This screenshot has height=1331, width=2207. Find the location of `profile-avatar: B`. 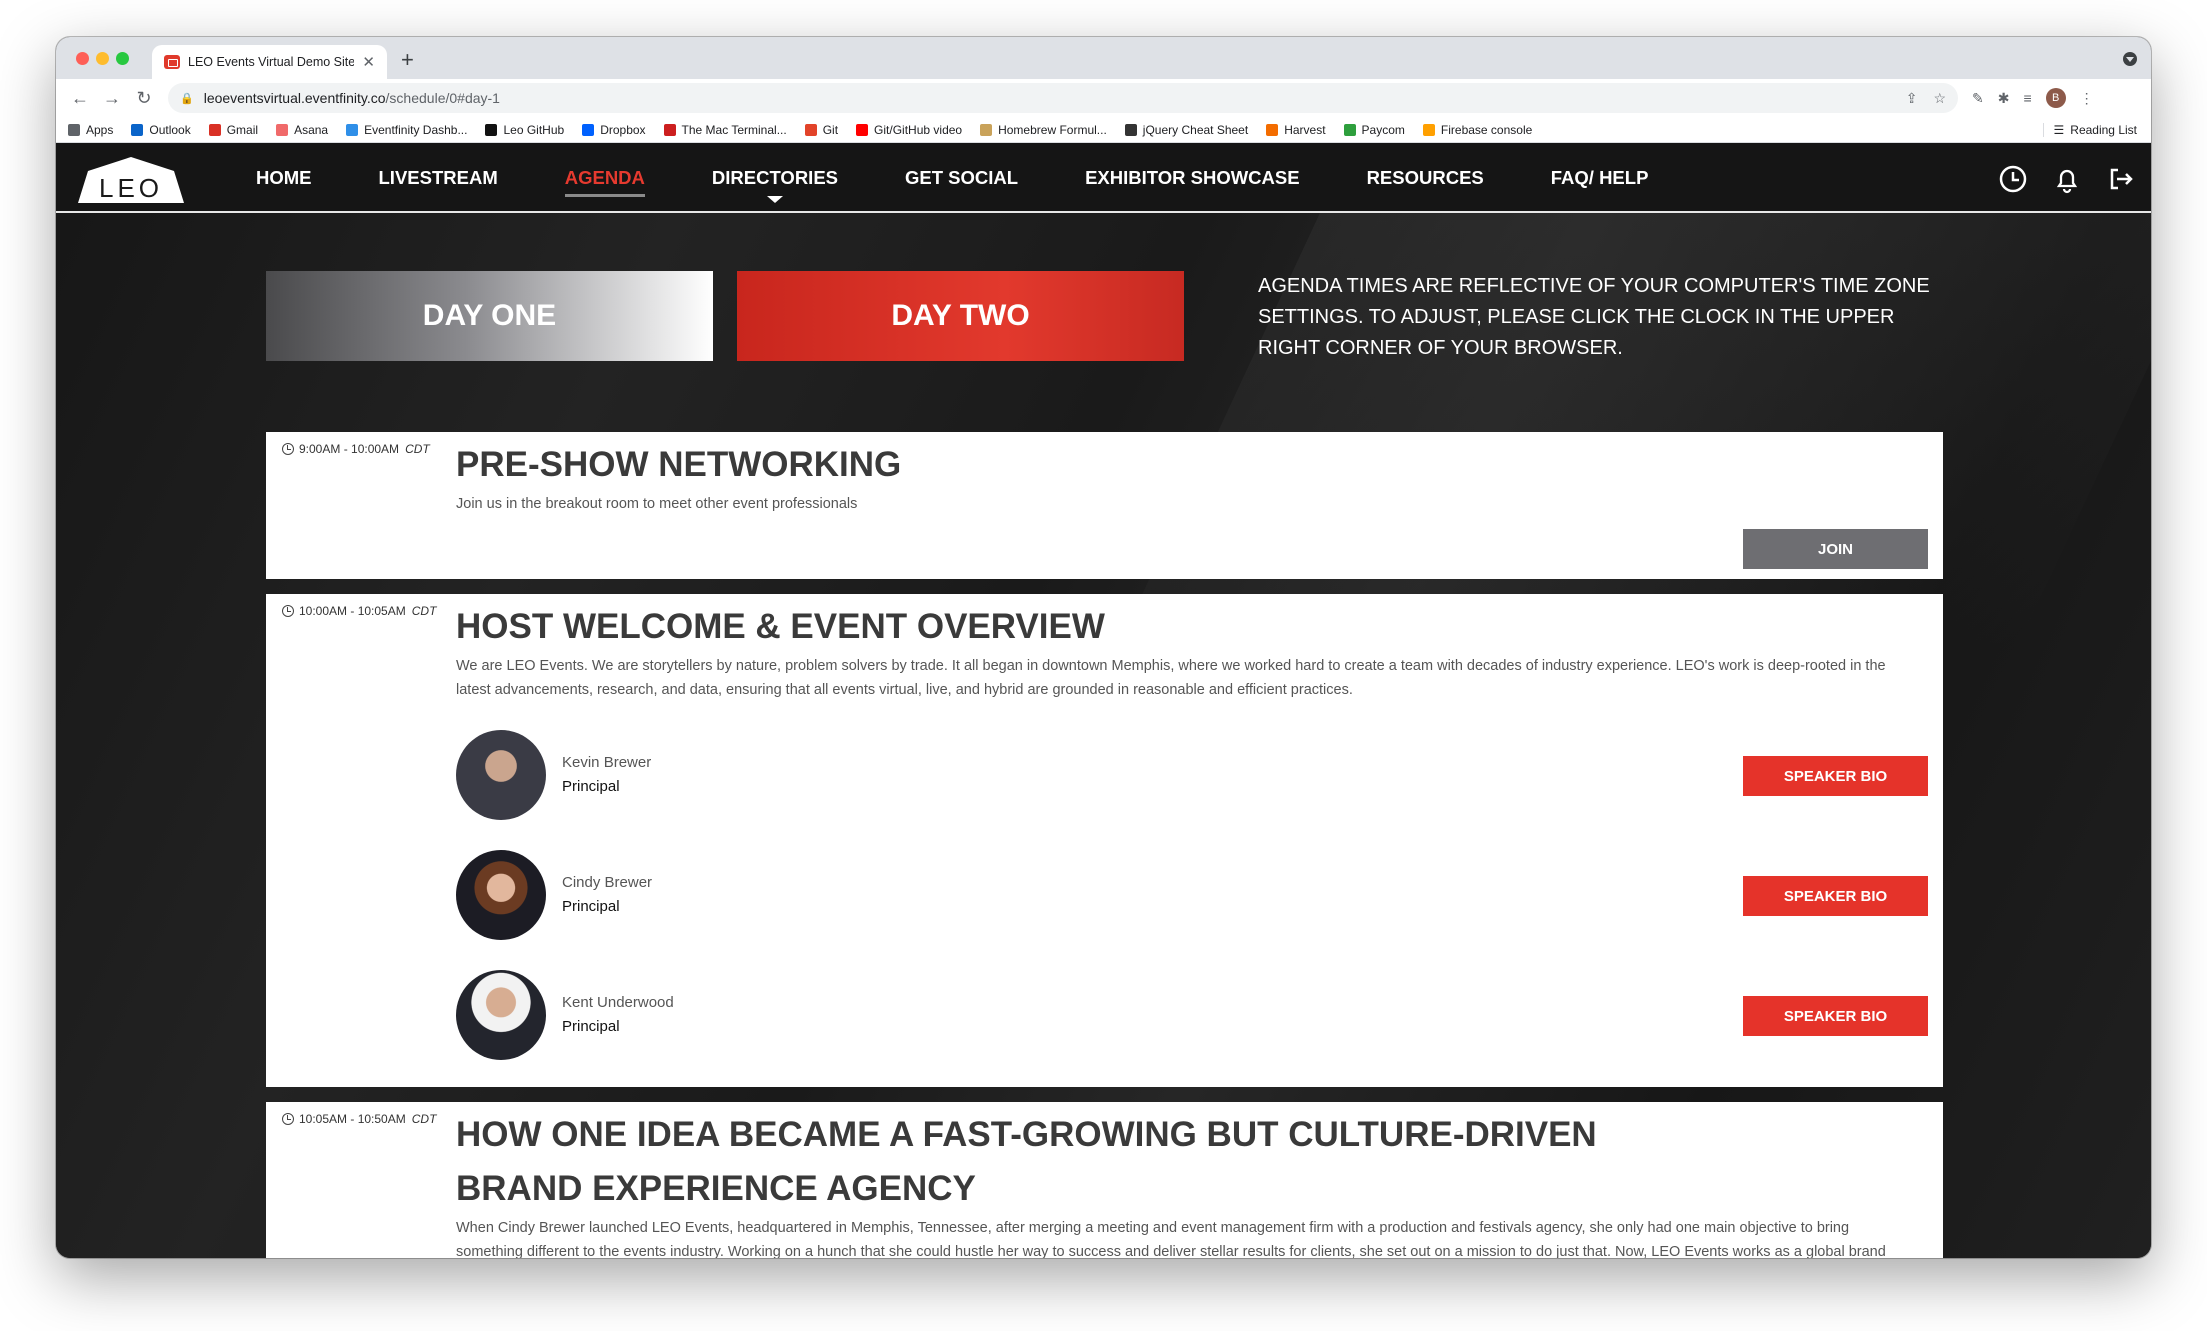

profile-avatar: B is located at coordinates (2055, 98).